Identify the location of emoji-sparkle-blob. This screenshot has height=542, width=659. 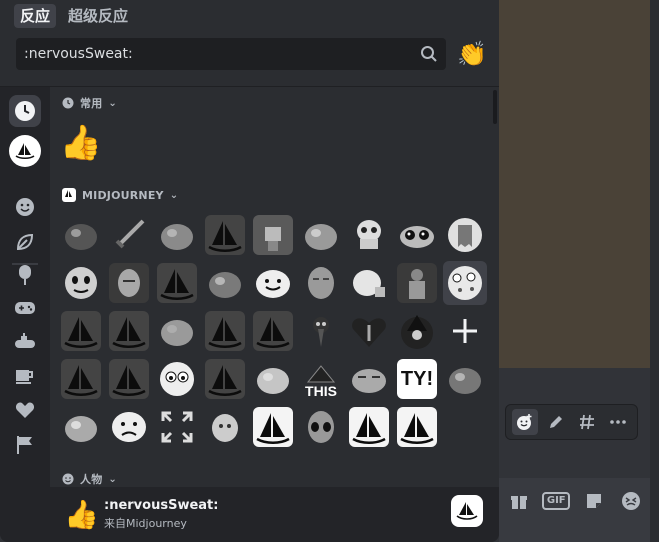
(81, 427).